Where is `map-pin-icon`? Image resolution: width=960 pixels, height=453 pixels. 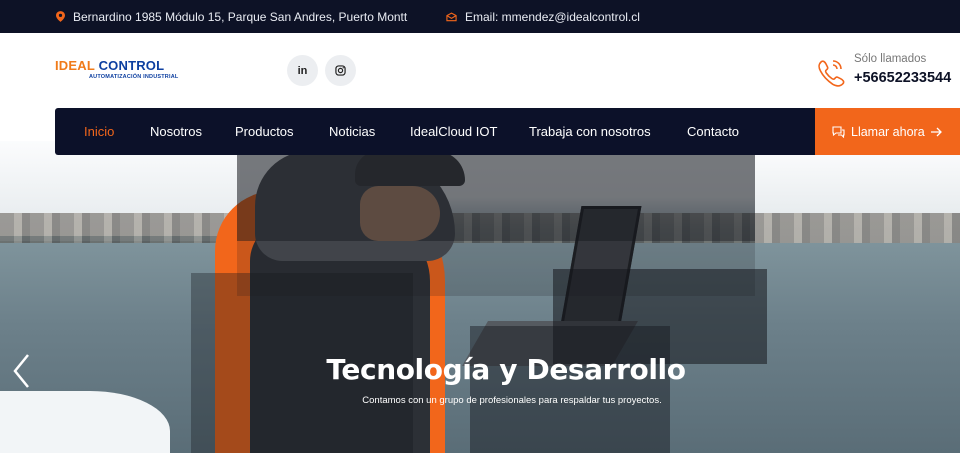 map-pin-icon is located at coordinates (60, 16).